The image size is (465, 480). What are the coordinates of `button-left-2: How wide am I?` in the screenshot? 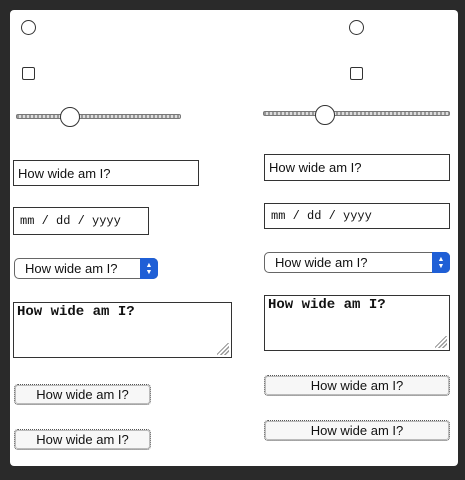 It's located at (82, 439).